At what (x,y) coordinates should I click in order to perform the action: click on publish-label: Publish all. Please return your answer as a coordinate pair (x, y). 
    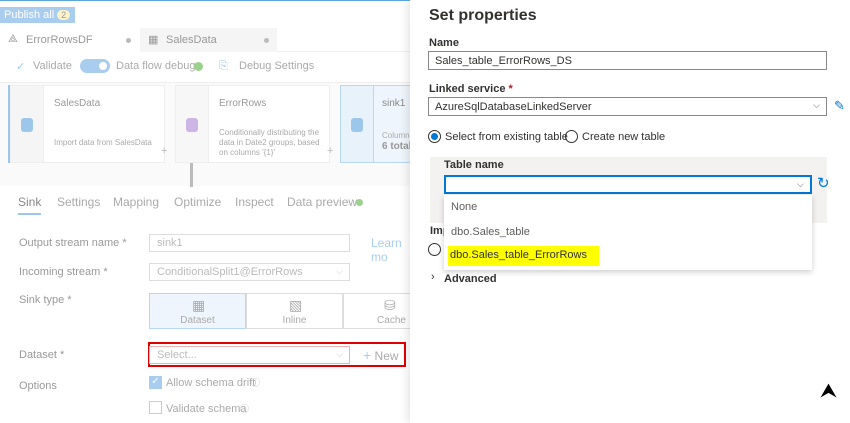
    Looking at the image, I should click on (29, 15).